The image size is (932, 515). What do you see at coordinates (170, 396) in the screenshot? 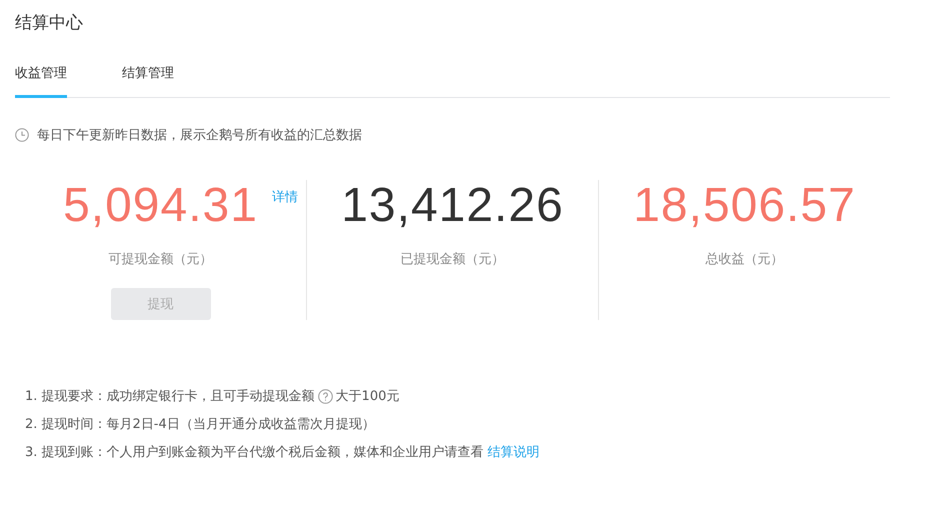
I see `note-text: 1. 提现要求：成功绑定银行卡，且可手动提现金额` at bounding box center [170, 396].